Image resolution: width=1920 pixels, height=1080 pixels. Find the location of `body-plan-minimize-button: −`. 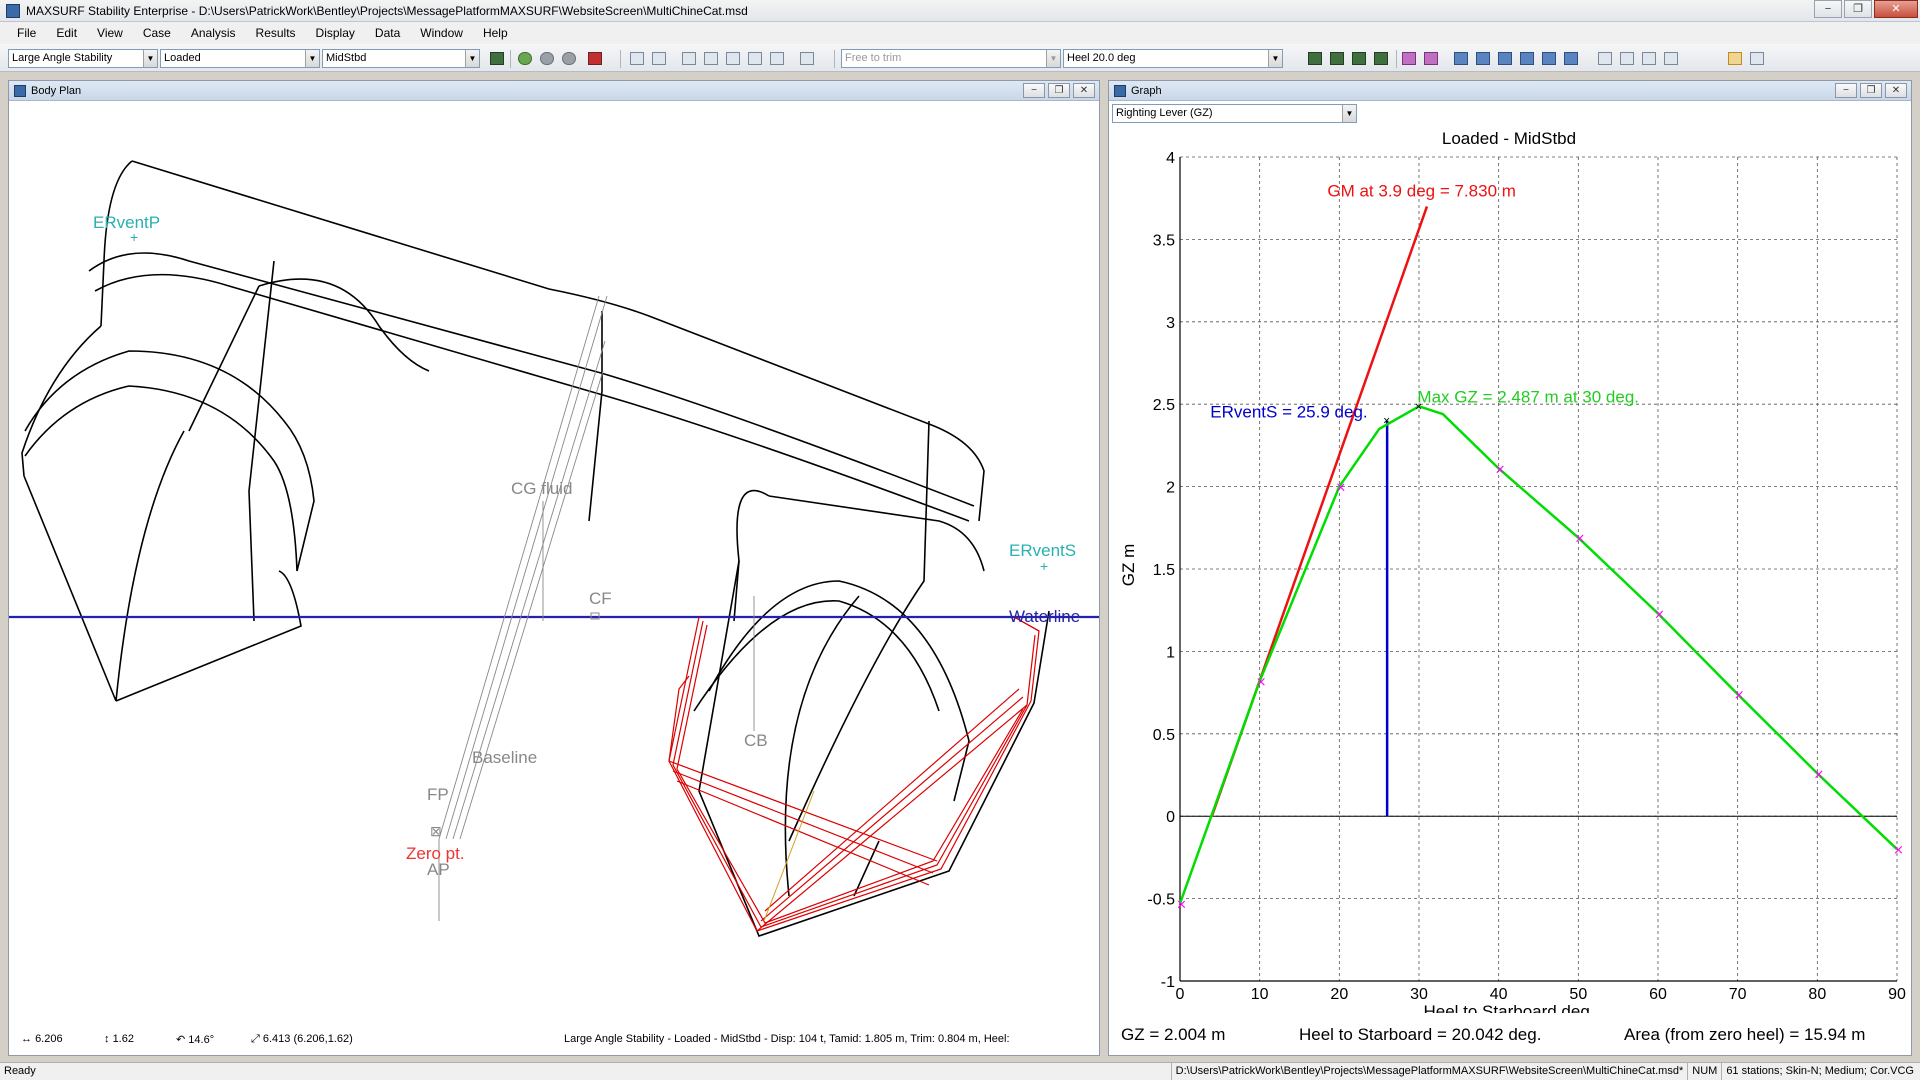

body-plan-minimize-button: − is located at coordinates (1034, 90).